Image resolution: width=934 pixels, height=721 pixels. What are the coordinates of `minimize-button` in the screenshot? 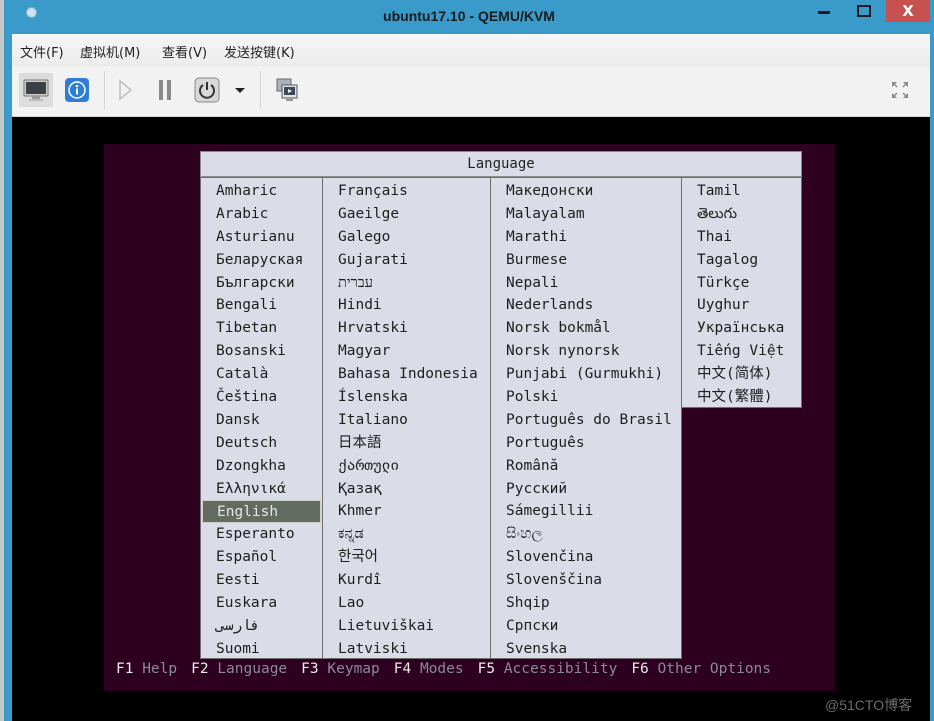 It's located at (824, 11).